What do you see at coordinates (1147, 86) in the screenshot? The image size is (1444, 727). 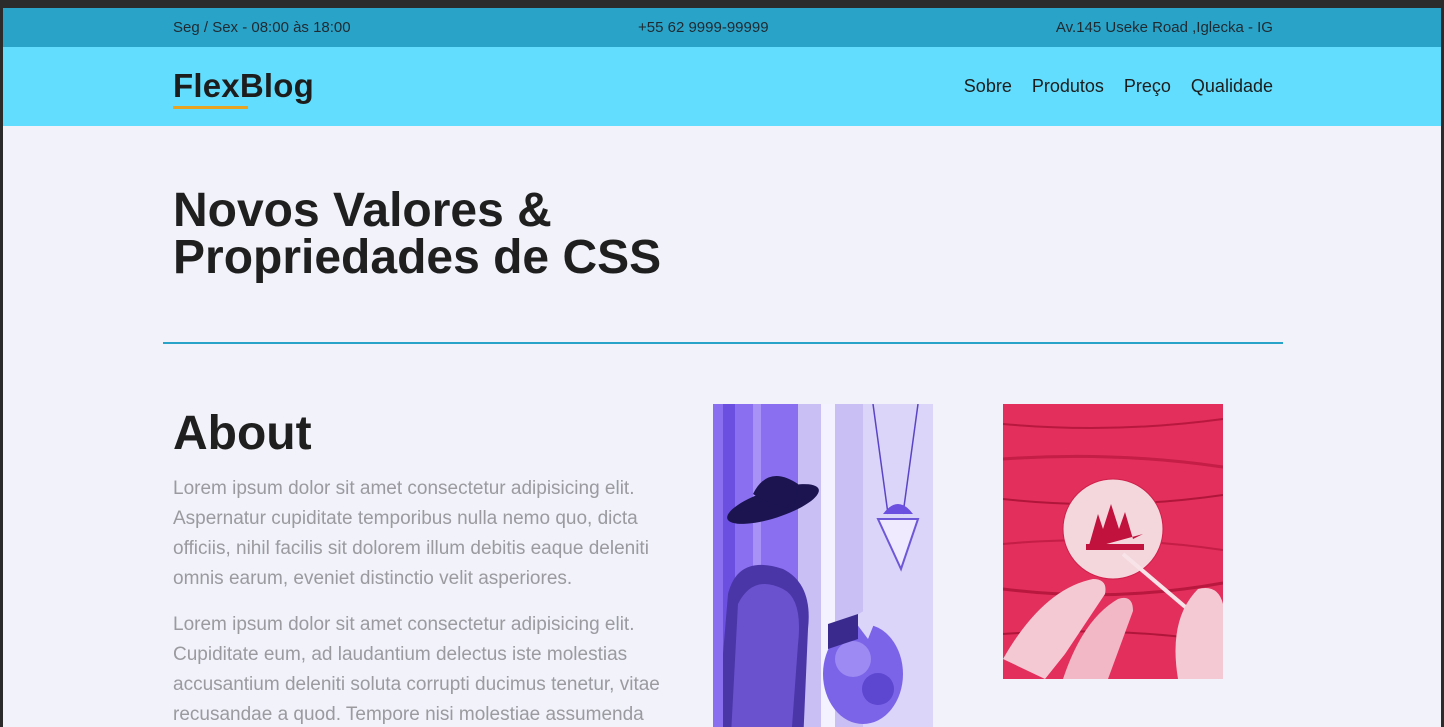 I see `nav-link-preco: Preço` at bounding box center [1147, 86].